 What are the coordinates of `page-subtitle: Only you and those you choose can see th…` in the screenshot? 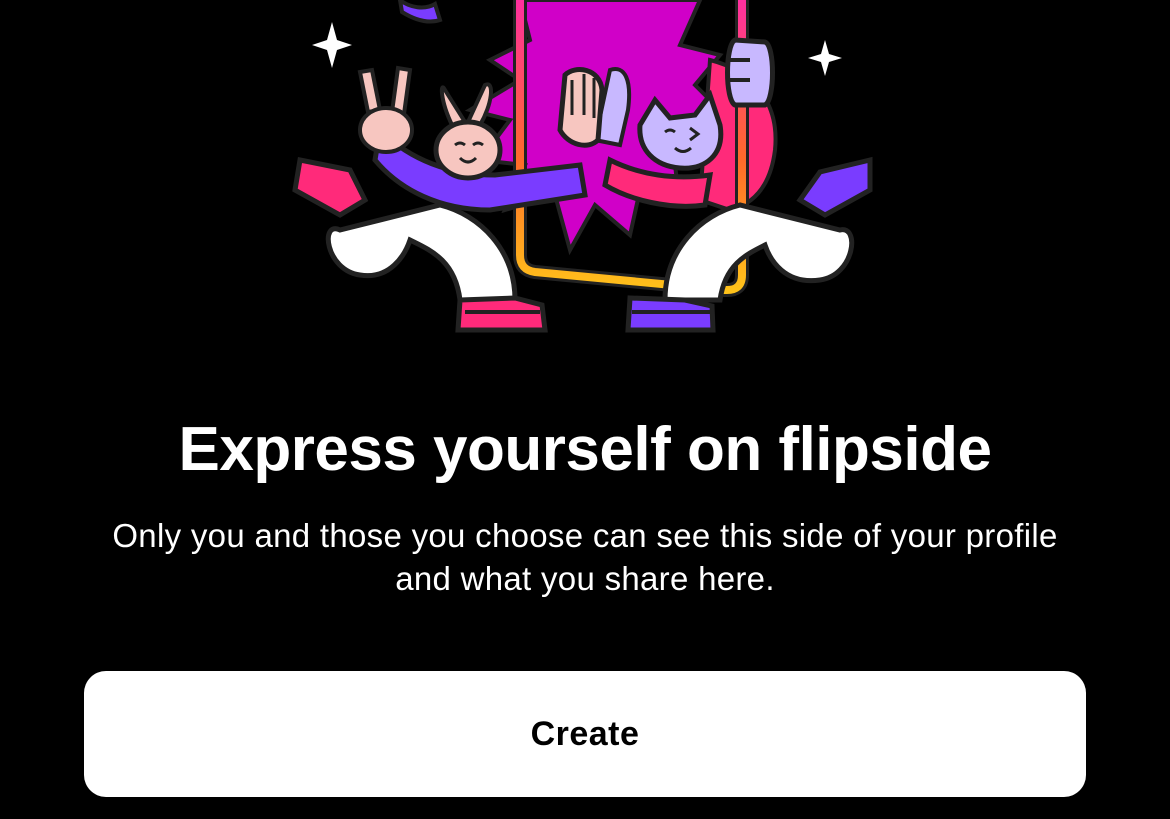 It's located at (585, 557).